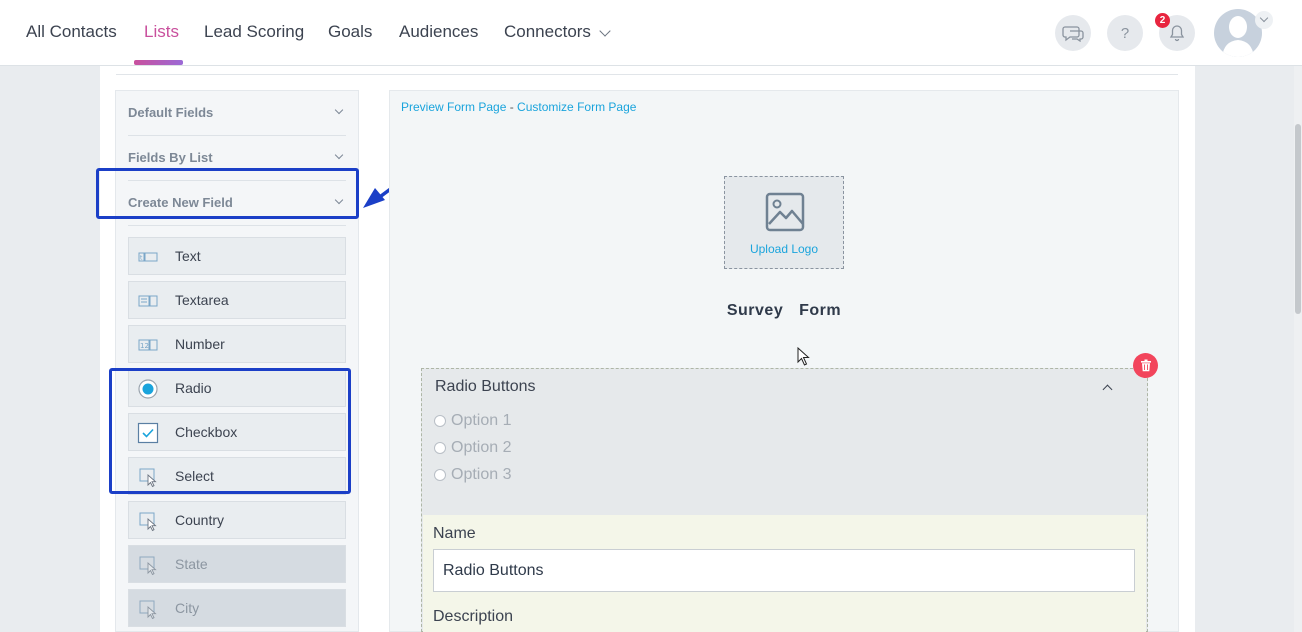  What do you see at coordinates (785, 212) in the screenshot?
I see `image-icon` at bounding box center [785, 212].